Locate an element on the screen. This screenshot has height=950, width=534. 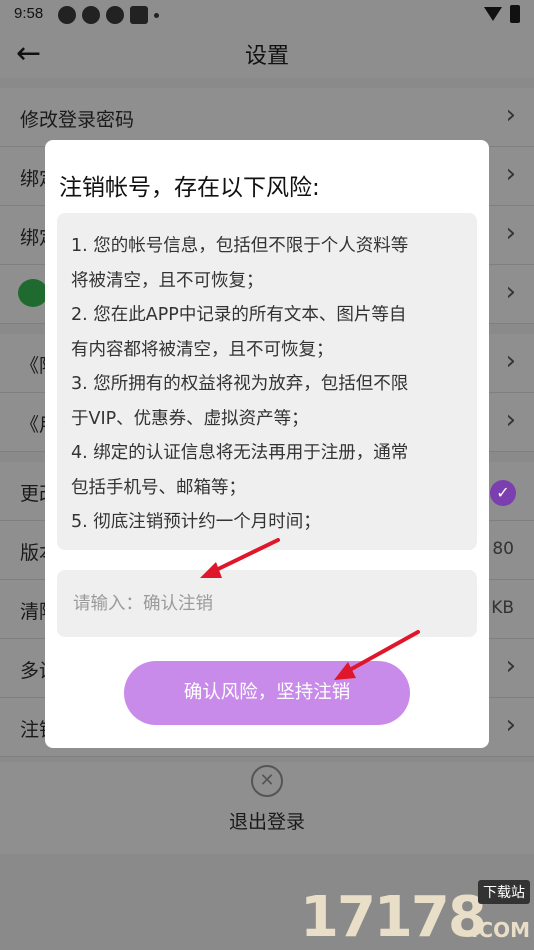
row-label: 修改登录密码 is located at coordinates (77, 120).